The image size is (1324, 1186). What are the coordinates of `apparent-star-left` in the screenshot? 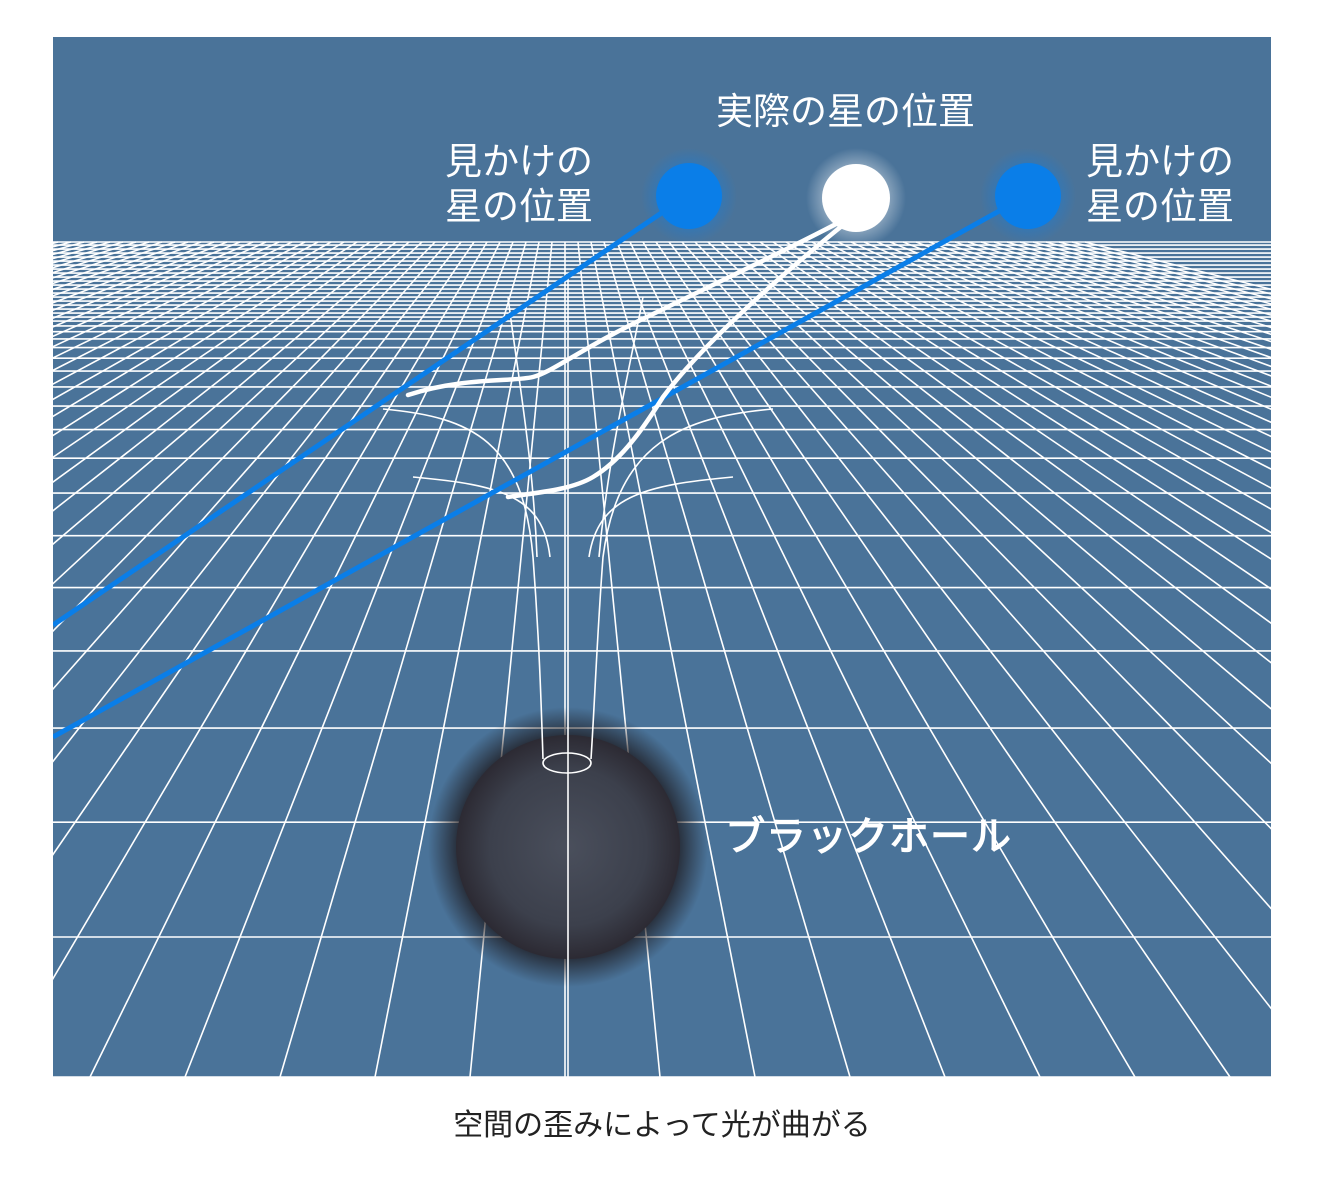 It's located at (689, 196).